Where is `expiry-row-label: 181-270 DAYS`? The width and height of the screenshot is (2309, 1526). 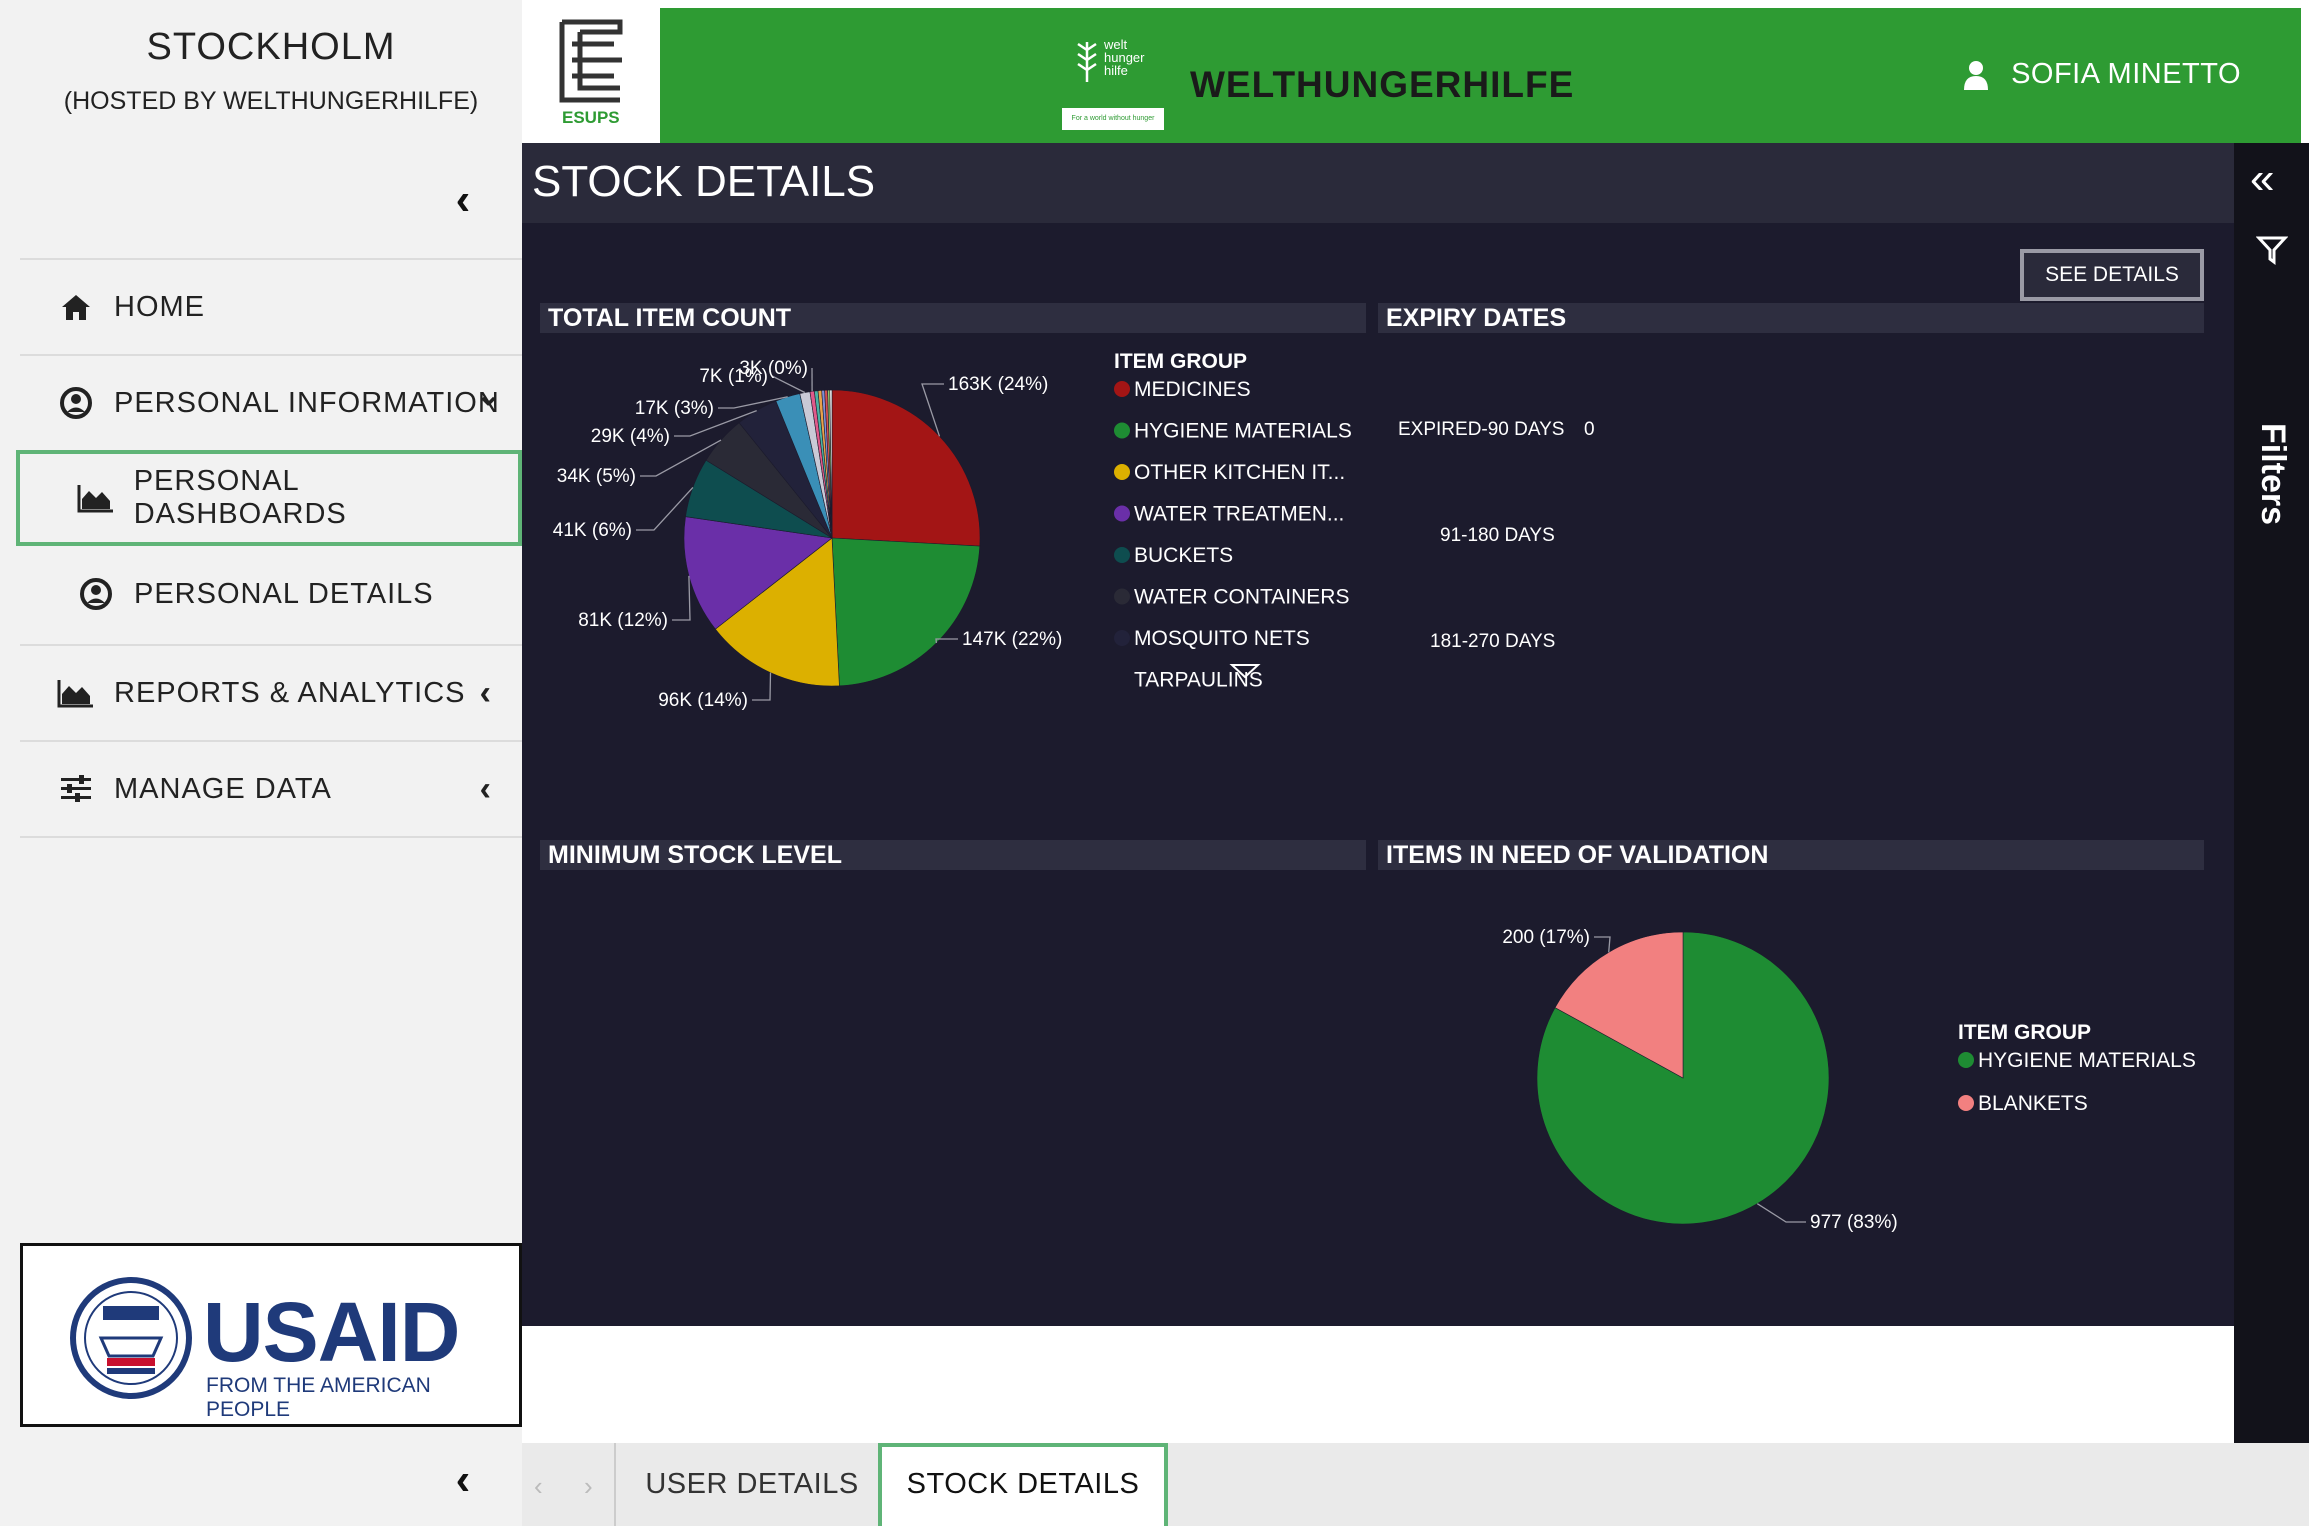
expiry-row-label: 181-270 DAYS is located at coordinates (1493, 641).